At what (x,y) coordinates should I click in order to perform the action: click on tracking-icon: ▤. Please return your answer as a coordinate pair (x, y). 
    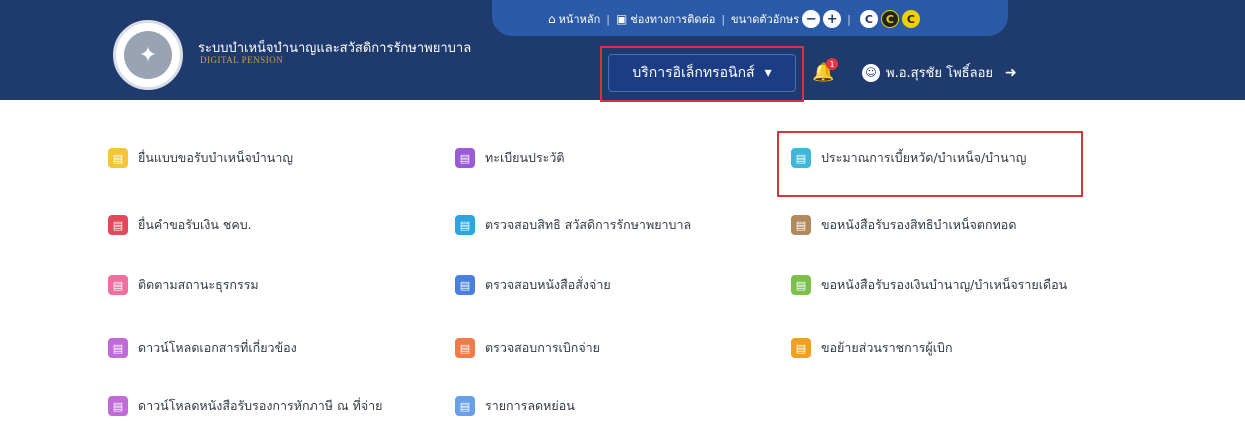
    Looking at the image, I should click on (118, 285).